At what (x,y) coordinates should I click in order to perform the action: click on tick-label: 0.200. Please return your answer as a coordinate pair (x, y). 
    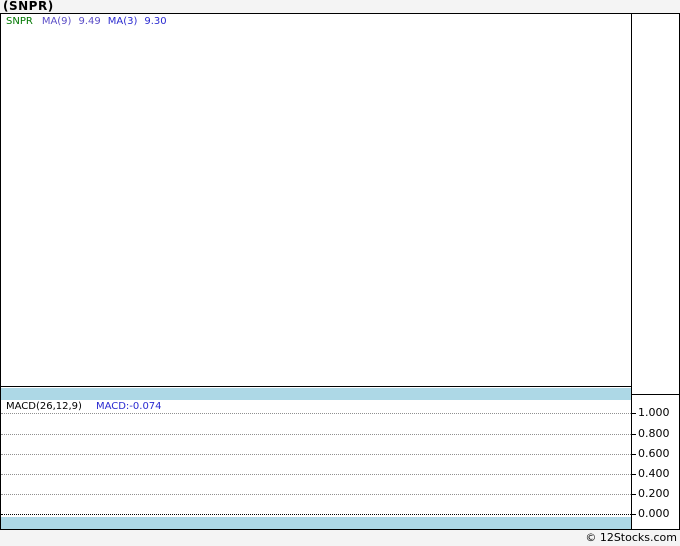
    Looking at the image, I should click on (654, 493).